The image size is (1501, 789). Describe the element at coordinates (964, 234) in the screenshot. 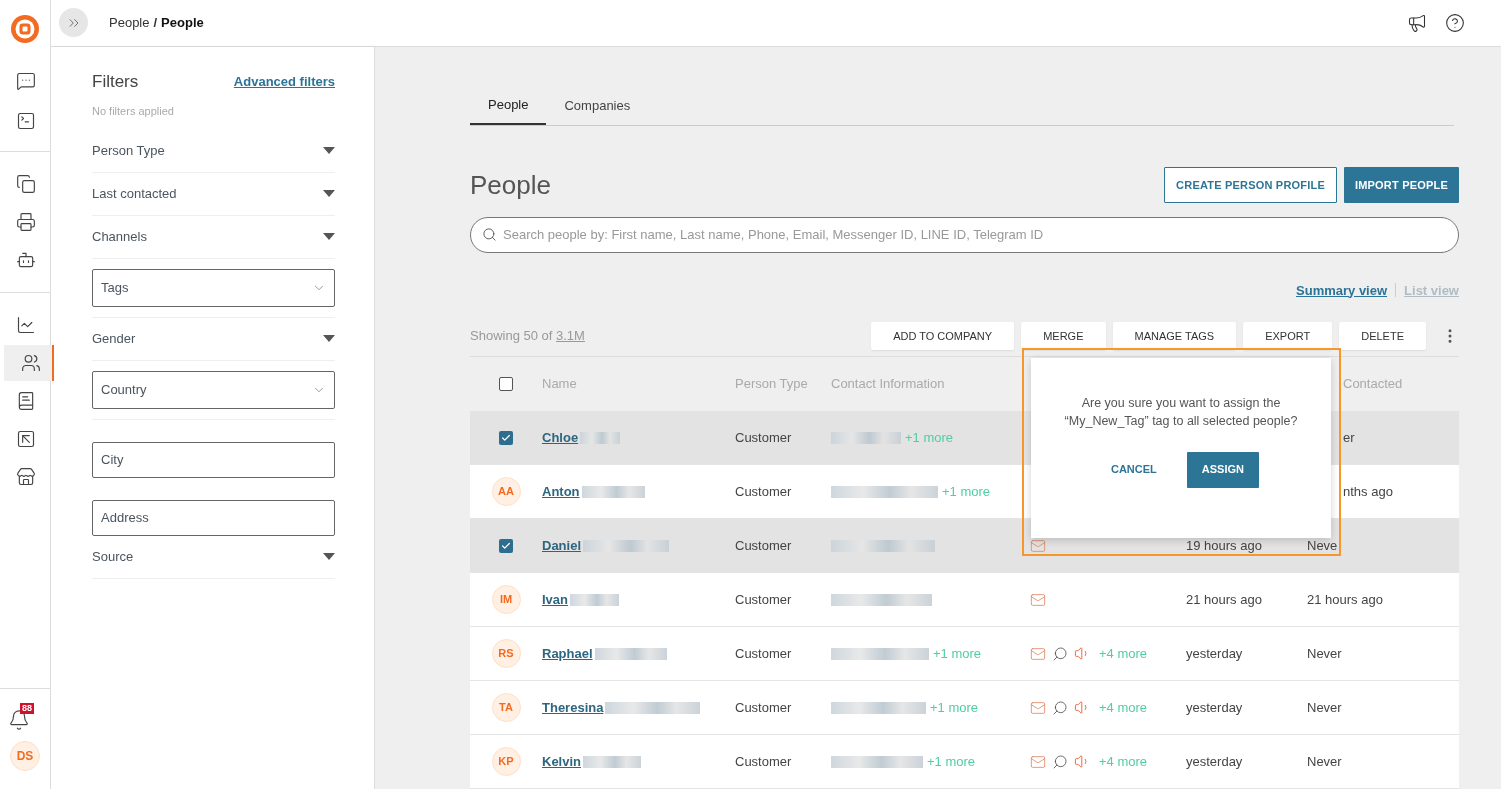

I see `search-field: Search people by: First name, Last name, Phone, Email, Messenger ID, LINE ID, Telegram ID` at that location.